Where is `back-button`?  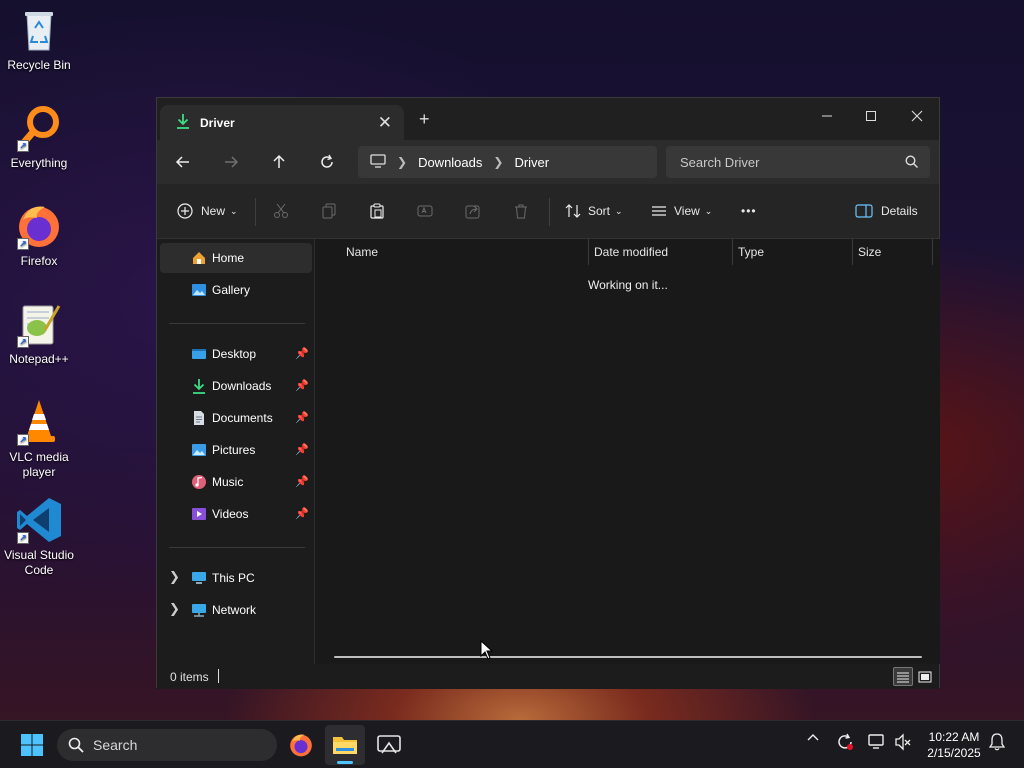
back-button is located at coordinates (183, 162).